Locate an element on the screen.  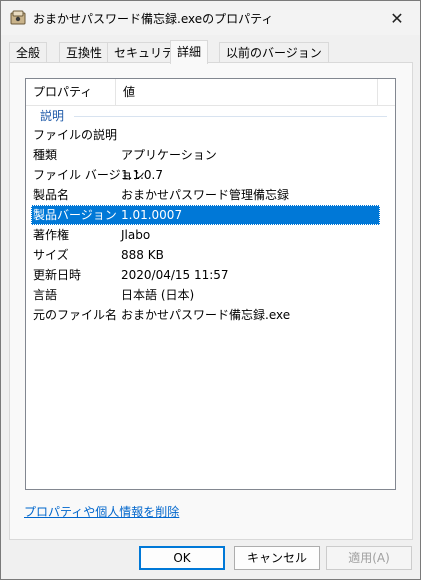
property-name: 言語 is located at coordinates (45, 295).